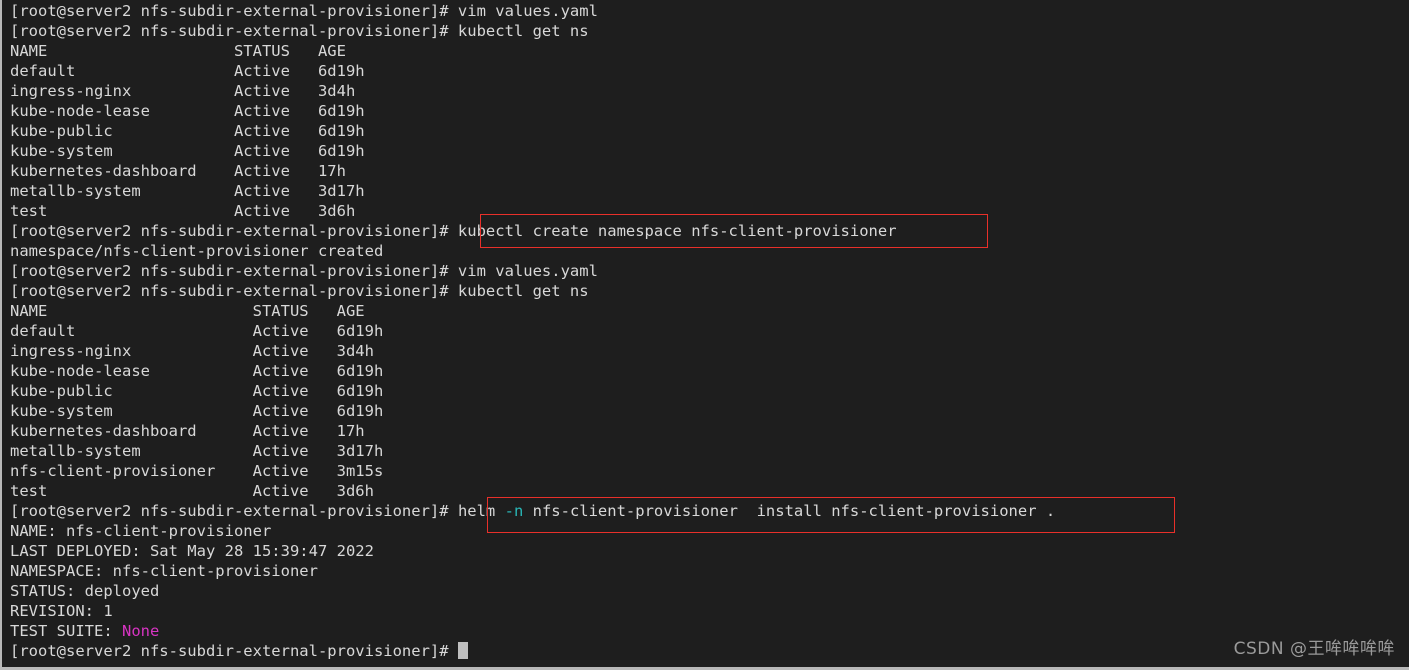 Image resolution: width=1409 pixels, height=670 pixels. What do you see at coordinates (141, 531) in the screenshot?
I see `terminal-line-text: NAME: nfs-client-provisioner` at bounding box center [141, 531].